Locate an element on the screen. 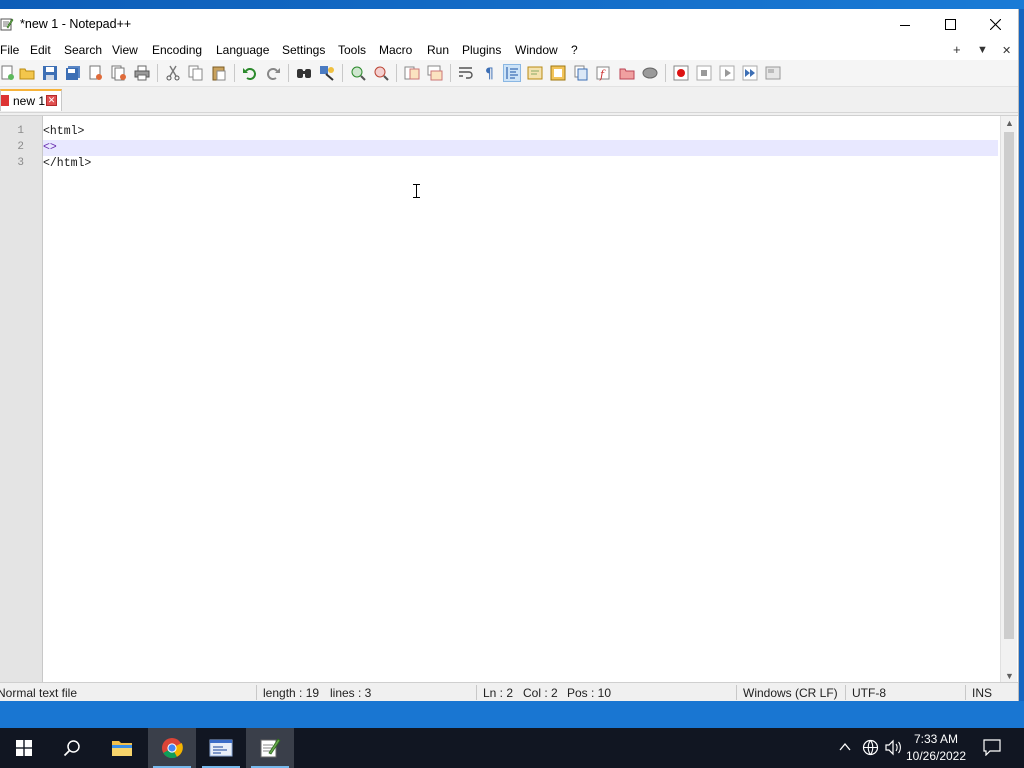 This screenshot has width=1024, height=768. macro-play-icon is located at coordinates (727, 73).